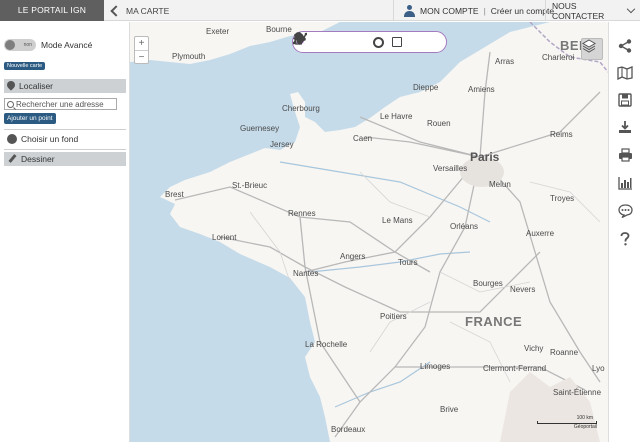 Image resolution: width=640 pixels, height=442 pixels. What do you see at coordinates (141, 43) in the screenshot?
I see `zoom-in-button: +` at bounding box center [141, 43].